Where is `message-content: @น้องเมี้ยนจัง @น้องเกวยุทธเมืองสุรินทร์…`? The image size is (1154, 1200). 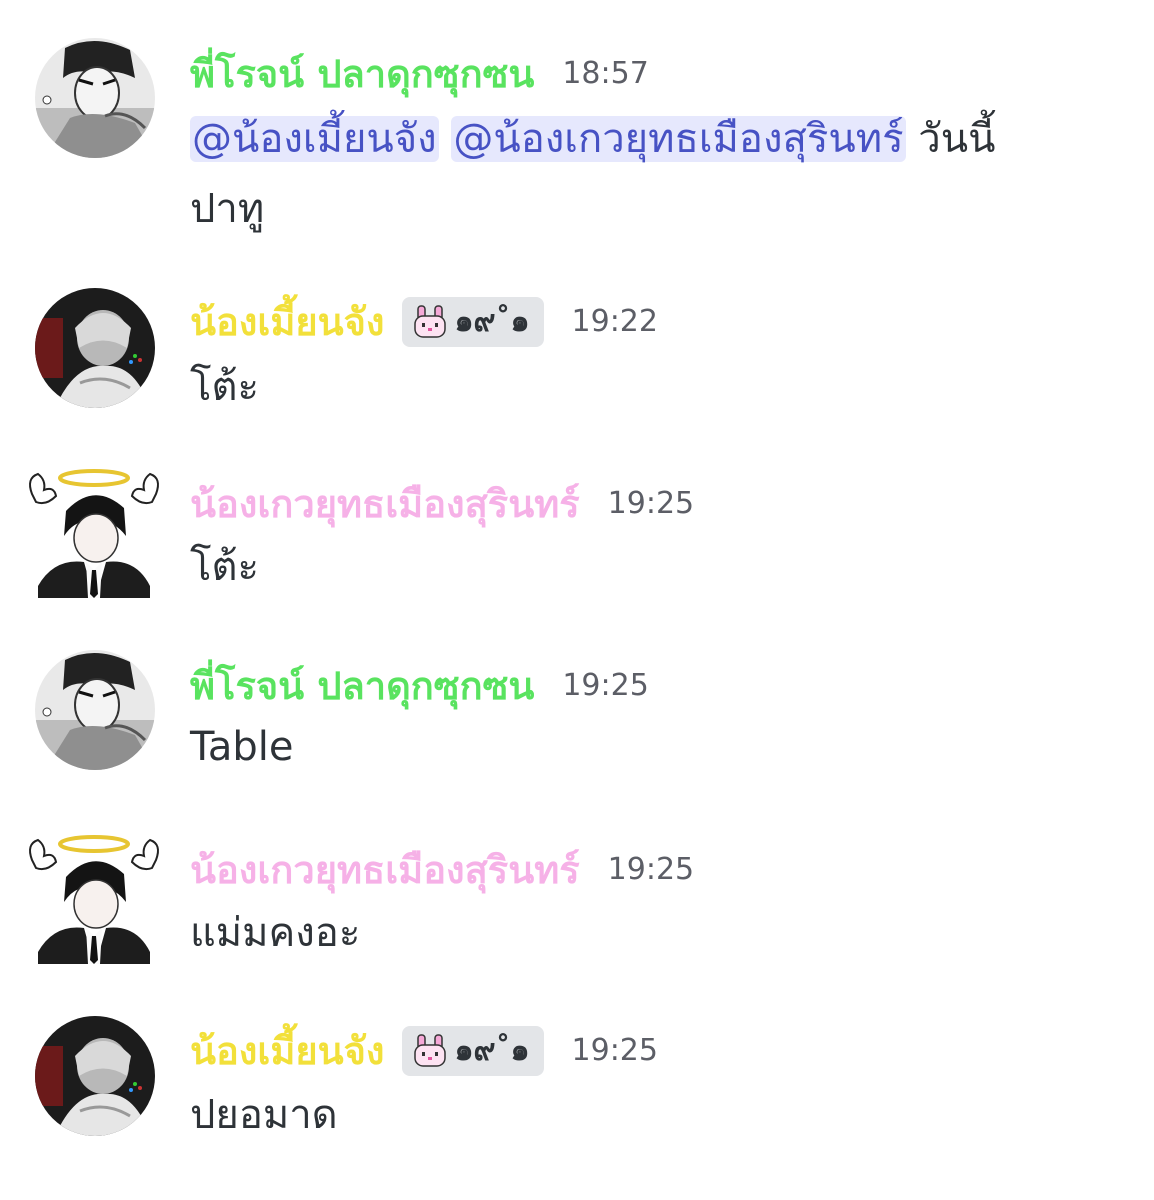 message-content: @น้องเมี้ยนจัง @น้องเกวยุทธเมืองสุรินทร์… is located at coordinates (592, 139).